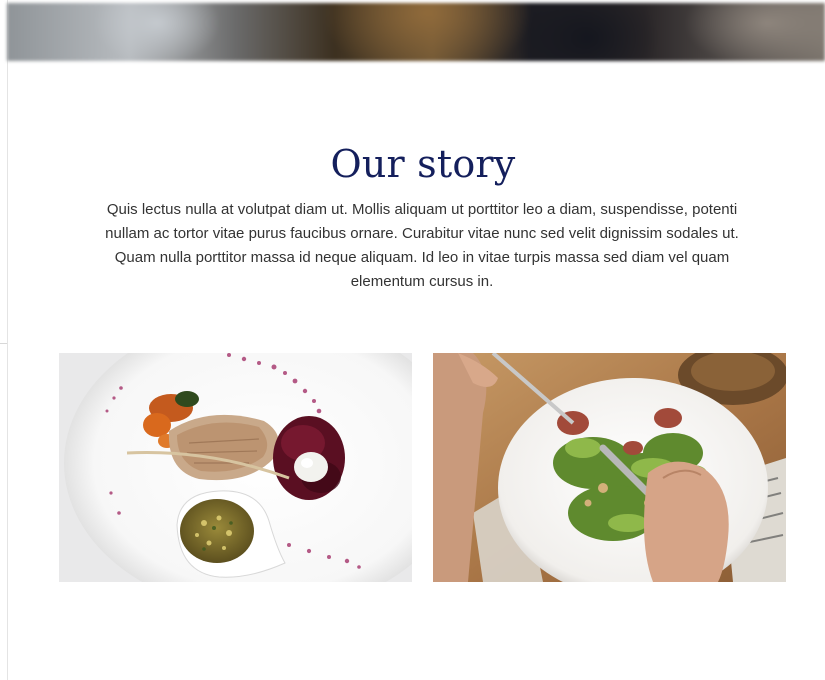 The width and height of the screenshot is (825, 680). What do you see at coordinates (235, 467) in the screenshot?
I see `dish-photo-plated-fish` at bounding box center [235, 467].